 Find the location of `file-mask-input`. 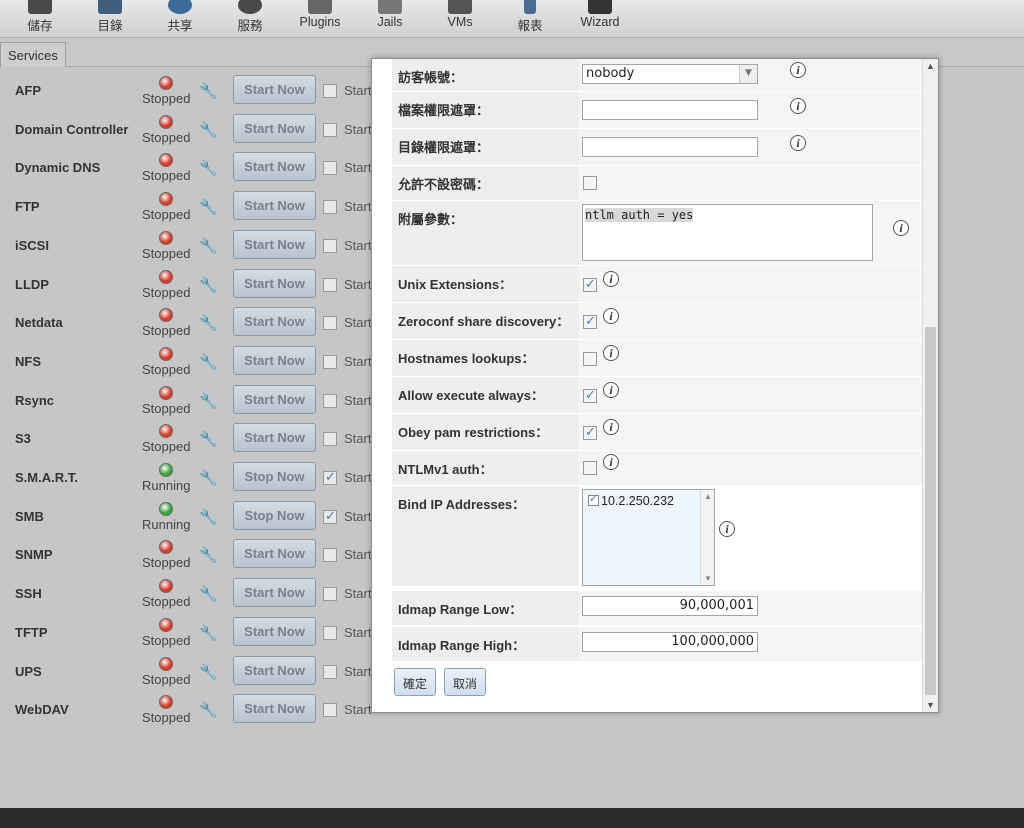

file-mask-input is located at coordinates (670, 110).